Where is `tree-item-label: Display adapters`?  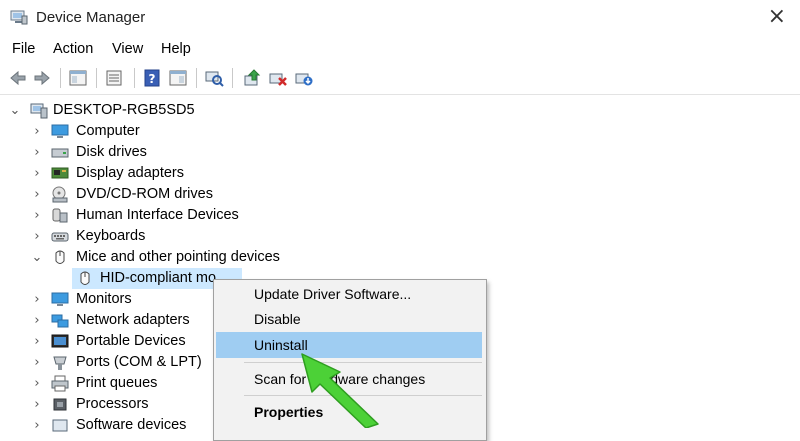 tree-item-label: Display adapters is located at coordinates (130, 173).